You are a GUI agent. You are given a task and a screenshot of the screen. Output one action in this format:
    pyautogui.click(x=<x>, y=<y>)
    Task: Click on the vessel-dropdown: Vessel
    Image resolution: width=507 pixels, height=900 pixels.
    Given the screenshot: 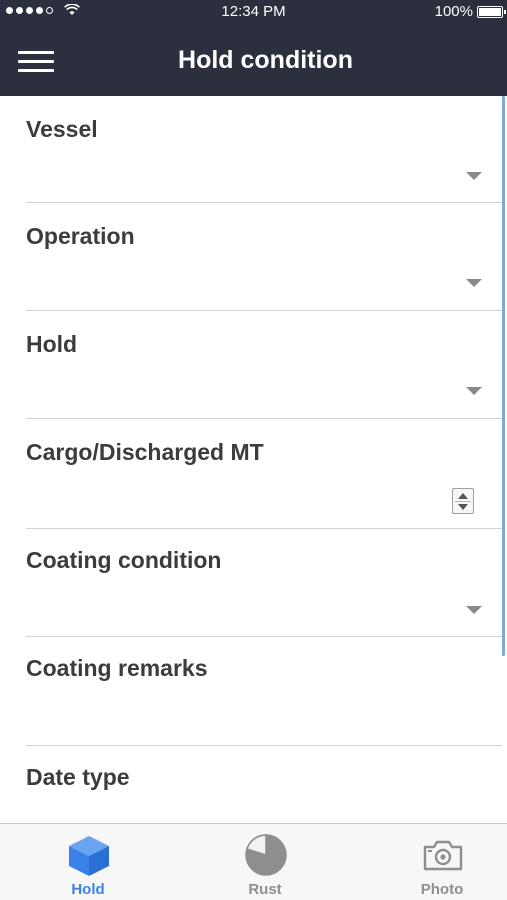 What is the action you would take?
    pyautogui.click(x=264, y=149)
    